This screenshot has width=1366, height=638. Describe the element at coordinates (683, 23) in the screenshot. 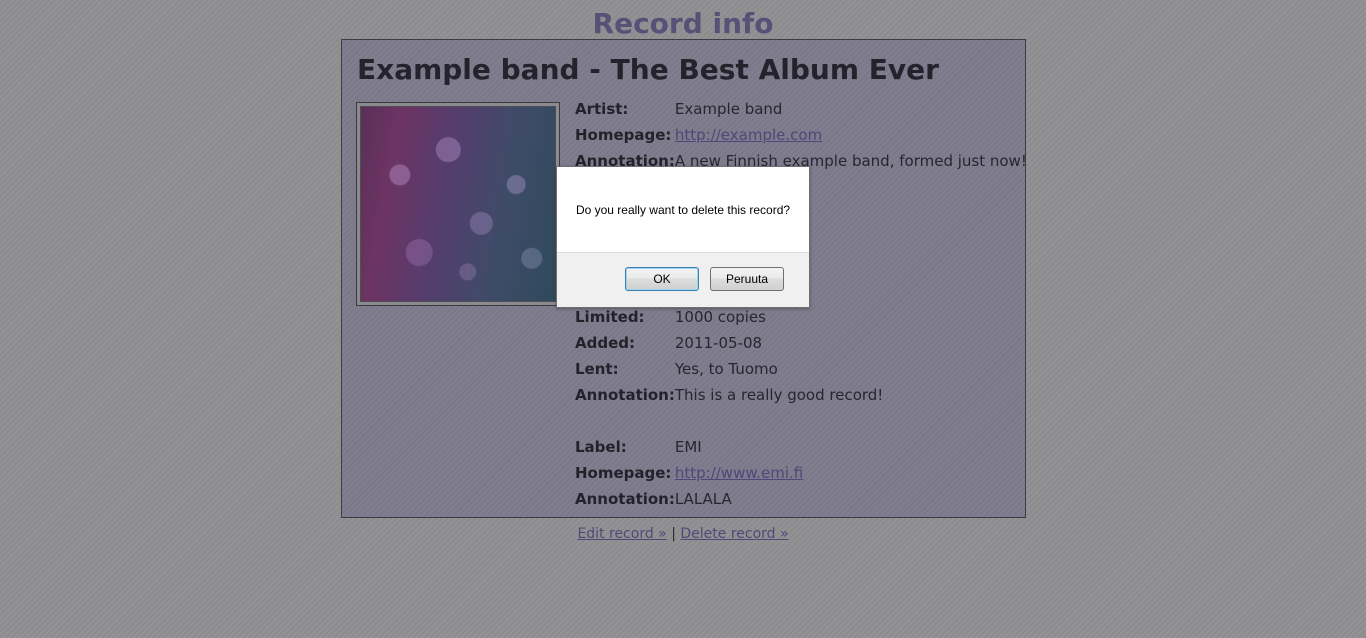

I see `page-title: Record info` at that location.